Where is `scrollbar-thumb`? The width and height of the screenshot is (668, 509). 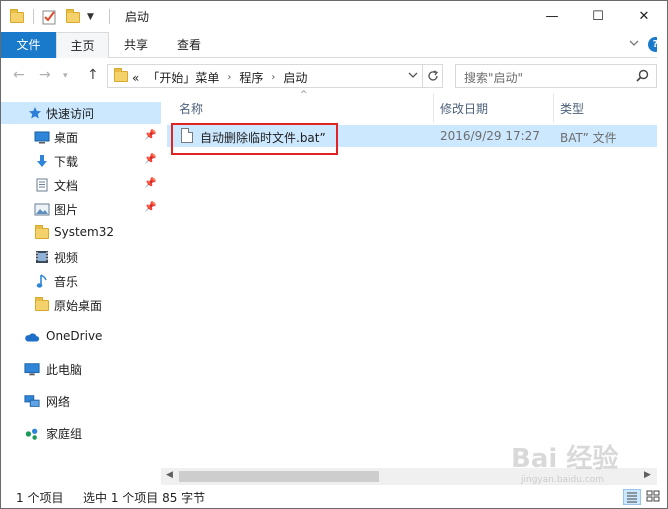 scrollbar-thumb is located at coordinates (279, 476).